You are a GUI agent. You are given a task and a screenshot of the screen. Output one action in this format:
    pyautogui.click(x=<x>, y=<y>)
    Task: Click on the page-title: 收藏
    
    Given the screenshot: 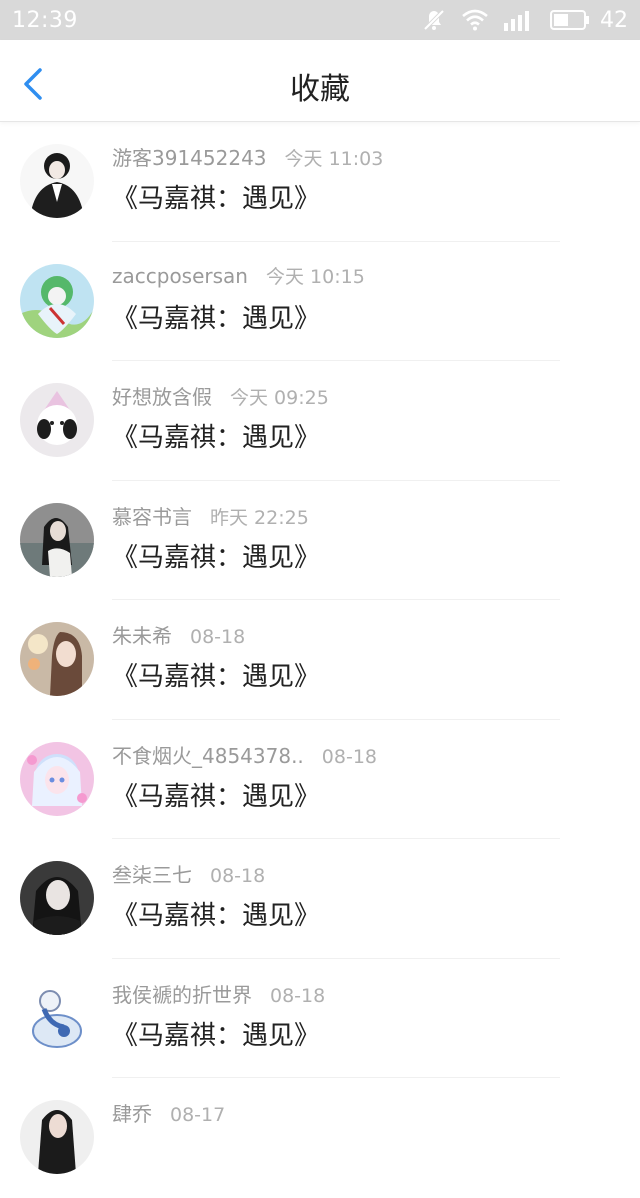 What is the action you would take?
    pyautogui.click(x=320, y=89)
    